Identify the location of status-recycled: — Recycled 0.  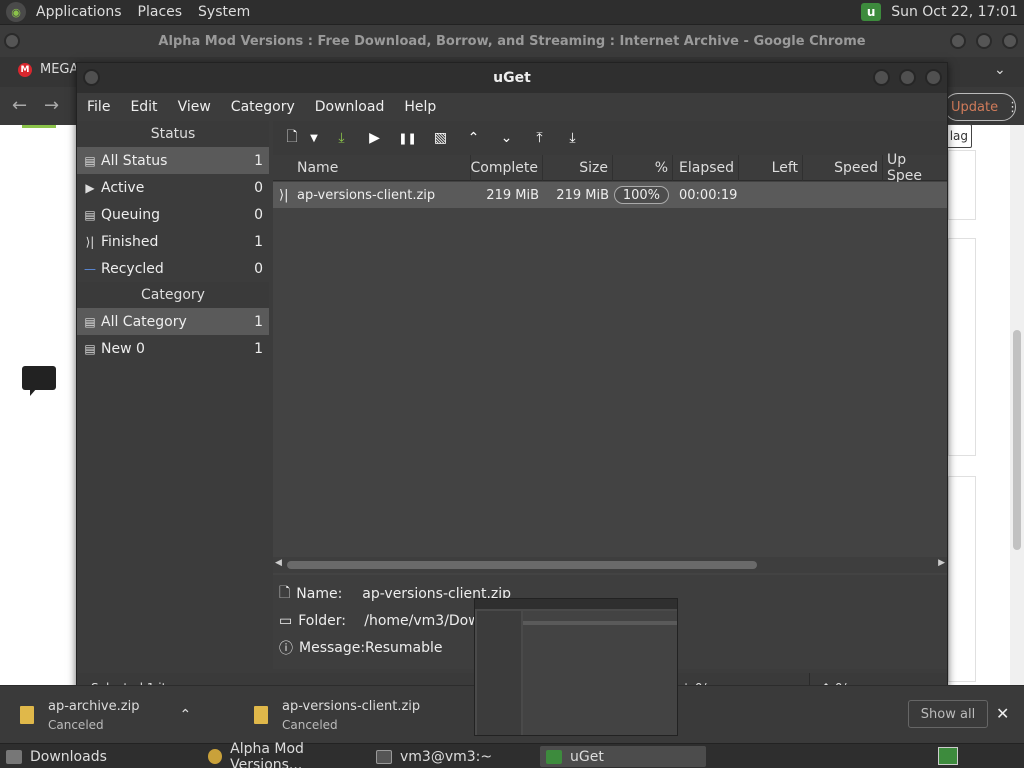
(173, 268).